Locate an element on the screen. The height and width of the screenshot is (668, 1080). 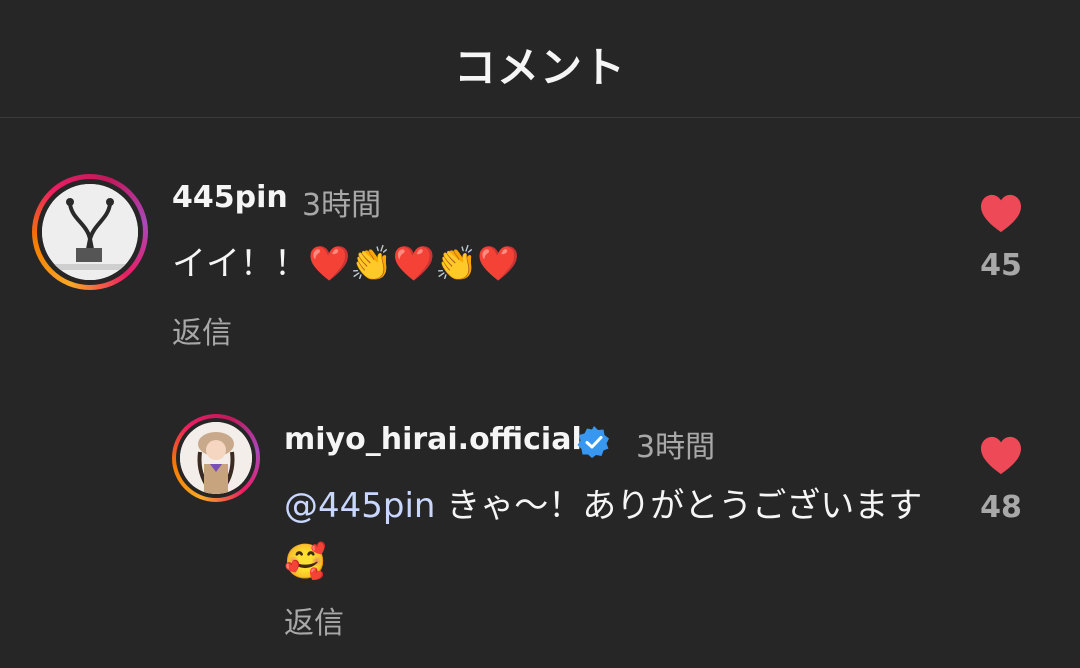
like-count: 48 is located at coordinates (1001, 507).